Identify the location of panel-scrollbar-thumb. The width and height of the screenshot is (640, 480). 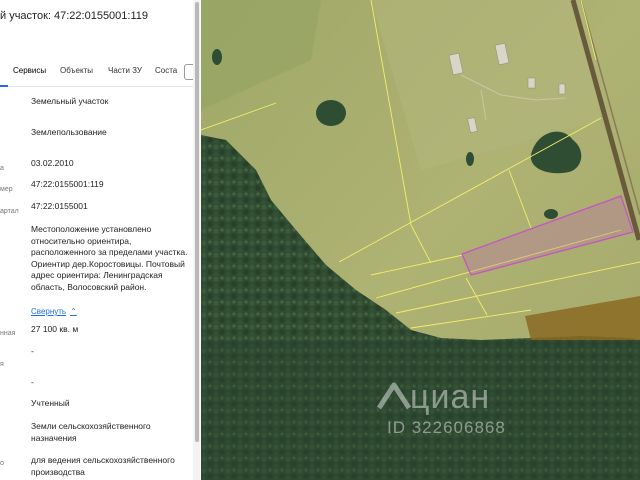
(197, 222).